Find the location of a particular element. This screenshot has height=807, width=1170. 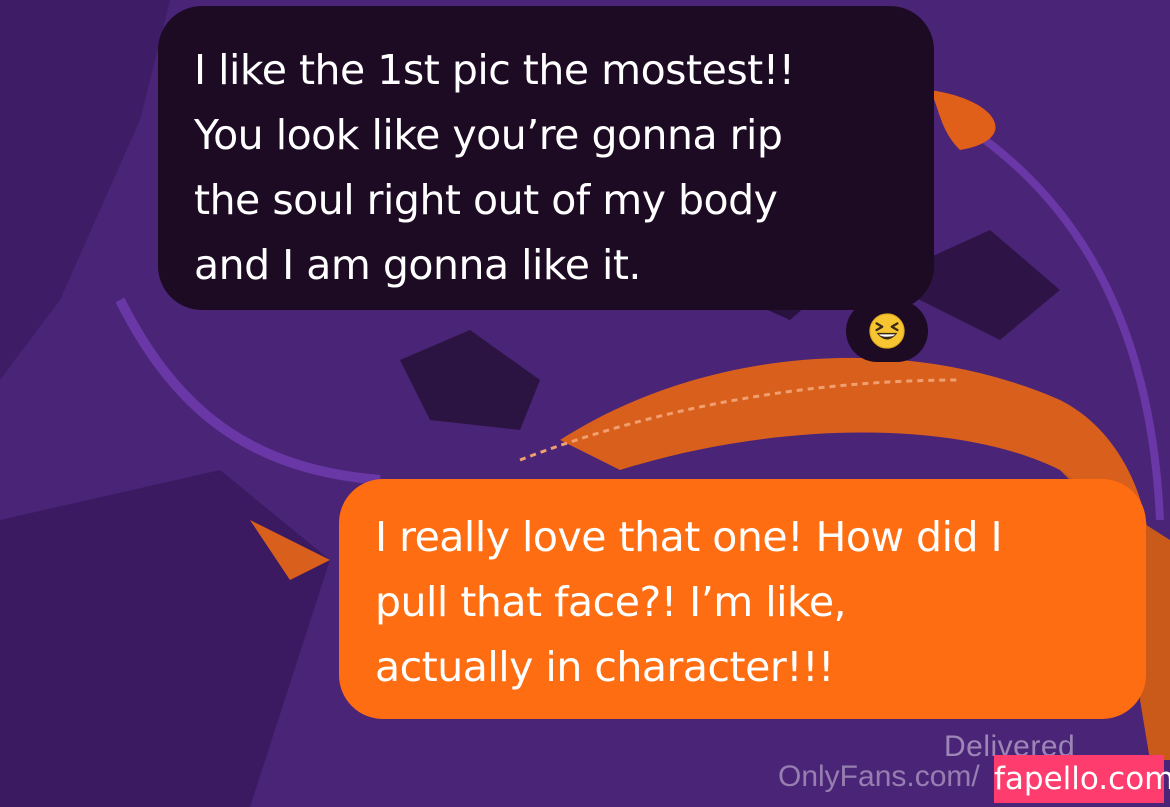

onlyfans-watermark: OnlyFans.com/ is located at coordinates (879, 776).